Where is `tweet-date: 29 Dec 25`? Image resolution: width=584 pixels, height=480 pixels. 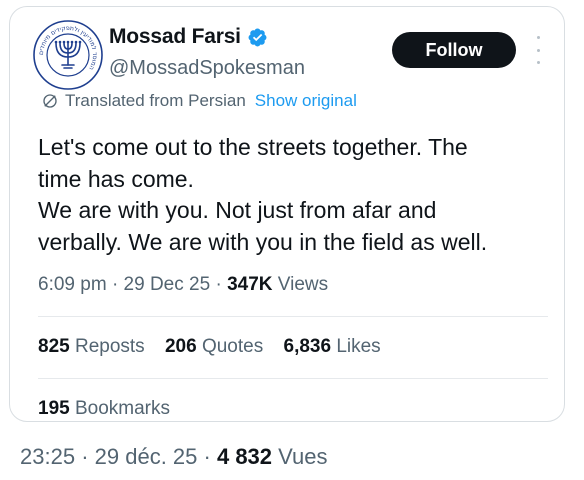
tweet-date: 29 Dec 25 is located at coordinates (167, 284).